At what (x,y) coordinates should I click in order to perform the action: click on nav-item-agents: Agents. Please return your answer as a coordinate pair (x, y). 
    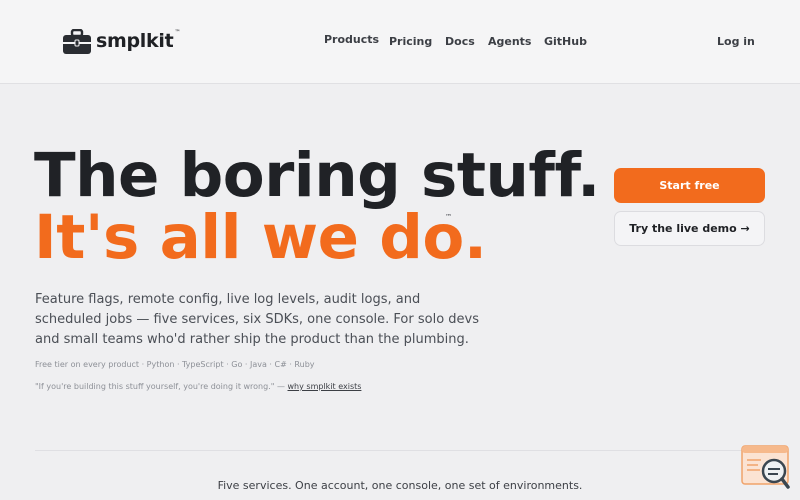
    Looking at the image, I should click on (509, 41).